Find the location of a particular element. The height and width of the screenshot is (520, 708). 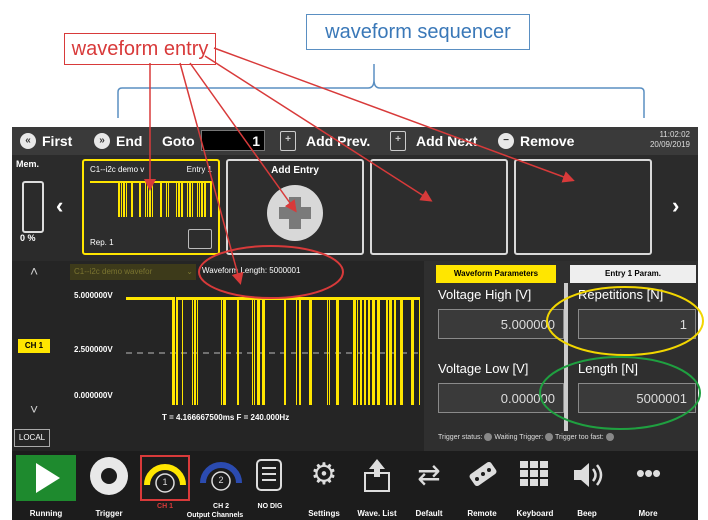

play-icon is located at coordinates (48, 478).